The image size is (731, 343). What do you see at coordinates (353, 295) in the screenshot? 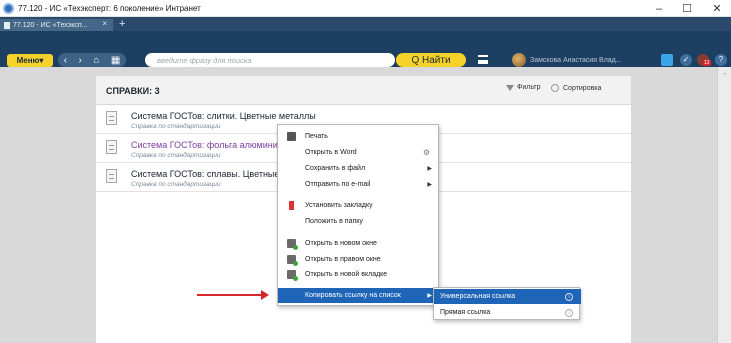
I see `menu-item-label: Копировать ссылку на список` at bounding box center [353, 295].